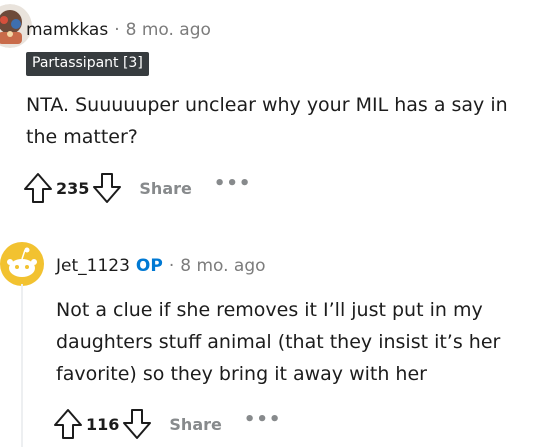 The image size is (546, 447). Describe the element at coordinates (136, 188) in the screenshot. I see `comment-actions: 235 Share •••` at that location.